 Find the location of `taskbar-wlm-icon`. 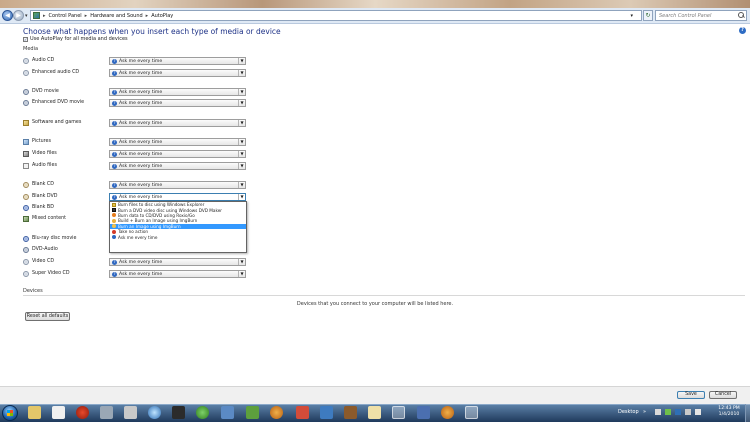

taskbar-wlm-icon is located at coordinates (154, 412).